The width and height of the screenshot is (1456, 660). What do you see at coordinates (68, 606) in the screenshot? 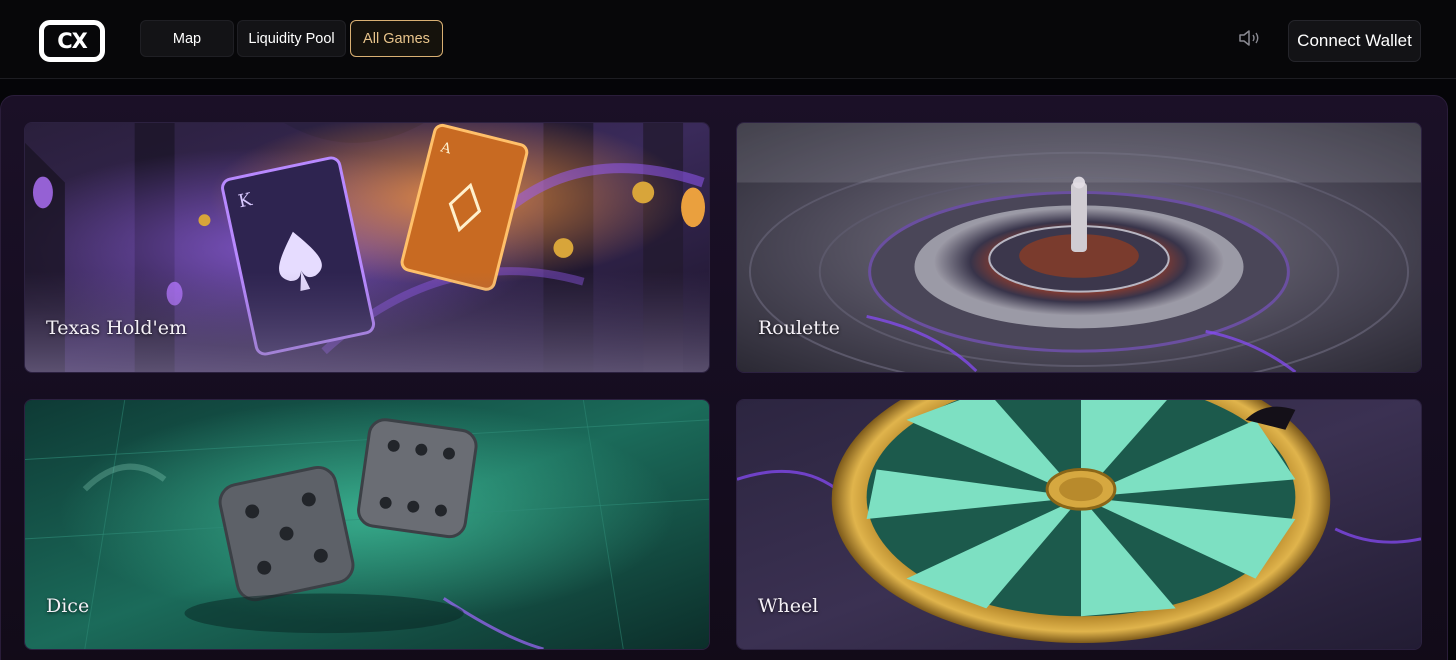
I see `game-title-dice: Dice` at bounding box center [68, 606].